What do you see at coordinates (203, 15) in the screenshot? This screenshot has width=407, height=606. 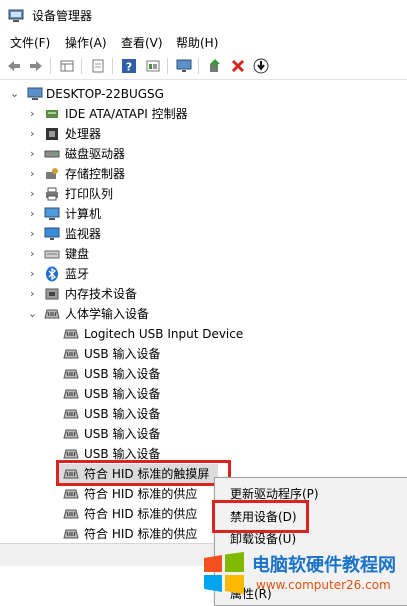 I see `title-bar: 设备管理器` at bounding box center [203, 15].